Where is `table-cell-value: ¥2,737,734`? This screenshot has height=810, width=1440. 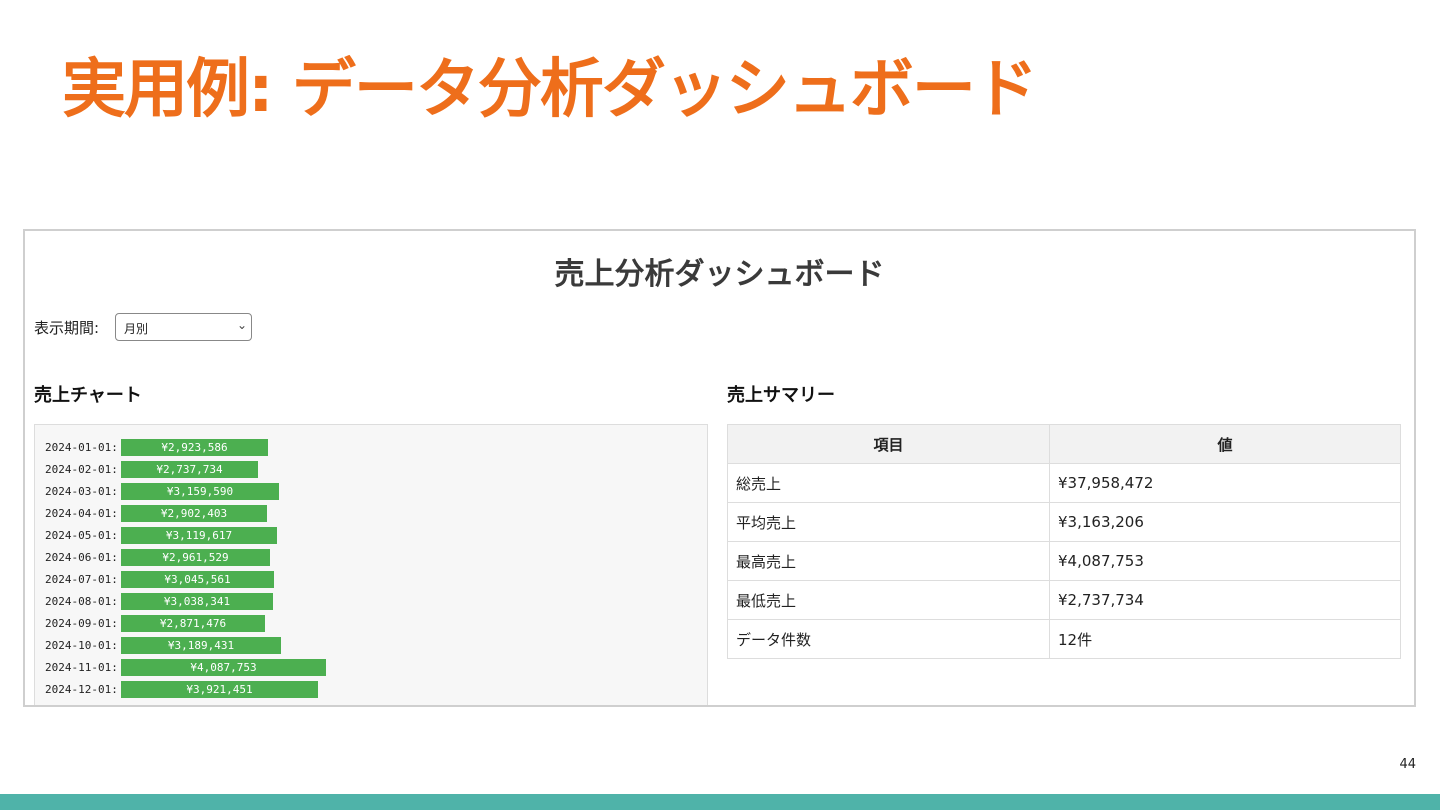
table-cell-value: ¥2,737,734 is located at coordinates (1225, 600).